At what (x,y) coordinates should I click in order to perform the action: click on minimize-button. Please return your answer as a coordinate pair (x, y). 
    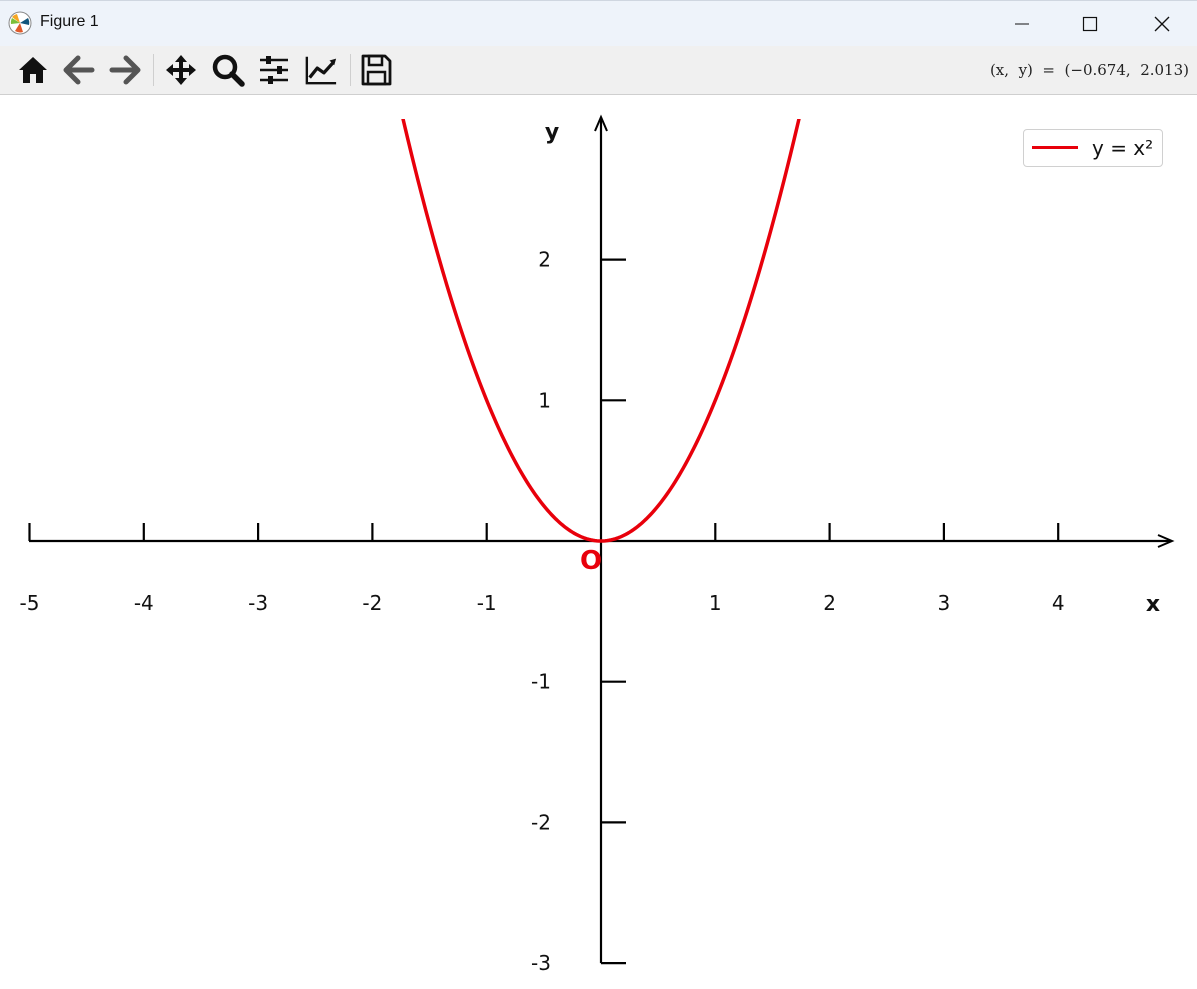
    Looking at the image, I should click on (1022, 24).